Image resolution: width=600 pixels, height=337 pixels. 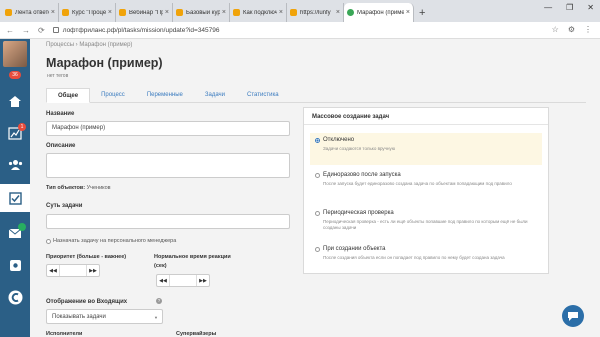 What do you see at coordinates (215, 95) in the screenshot?
I see `tab-tasks: Задачи` at bounding box center [215, 95].